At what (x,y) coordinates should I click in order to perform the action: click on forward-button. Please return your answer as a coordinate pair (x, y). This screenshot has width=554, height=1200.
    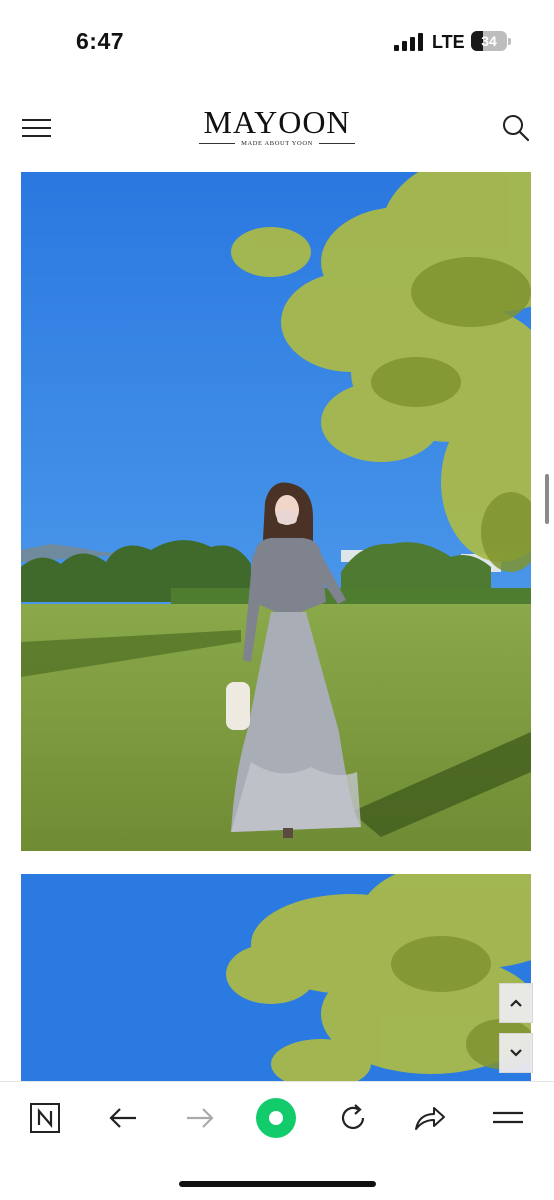
    Looking at the image, I should click on (200, 1118).